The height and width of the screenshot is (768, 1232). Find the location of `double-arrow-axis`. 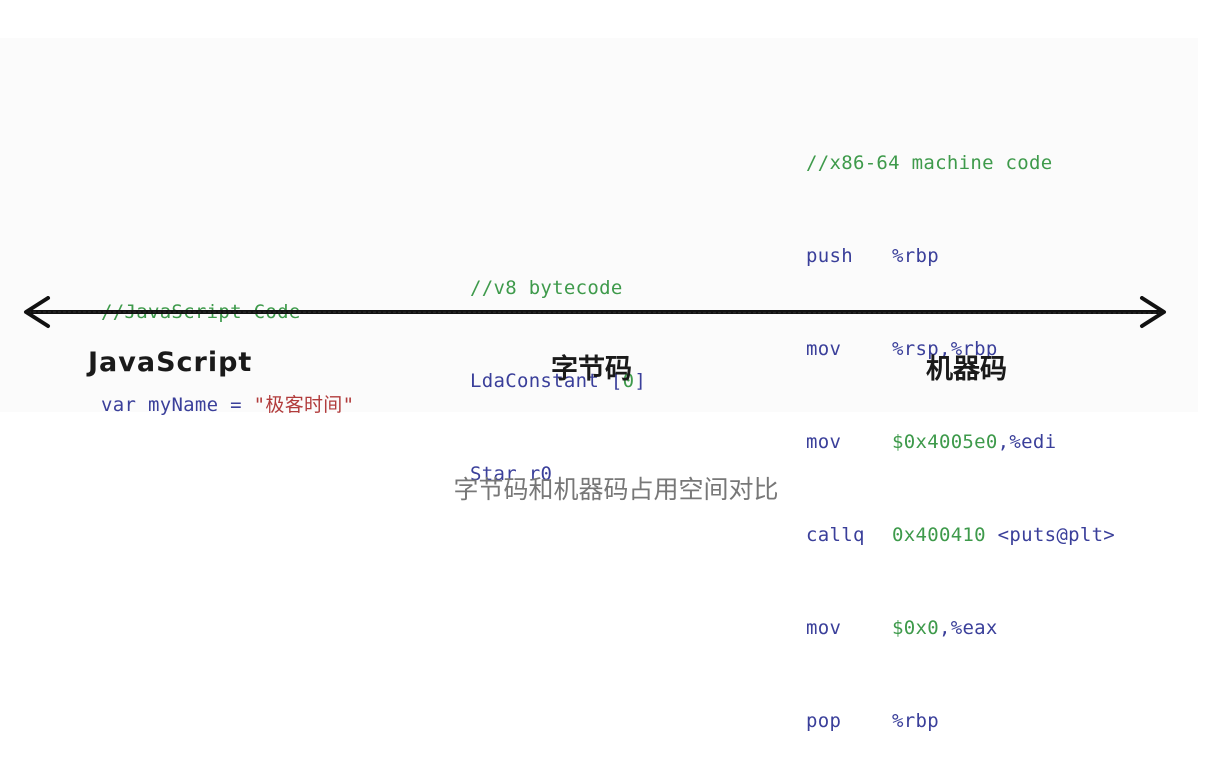

double-arrow-axis is located at coordinates (595, 312).